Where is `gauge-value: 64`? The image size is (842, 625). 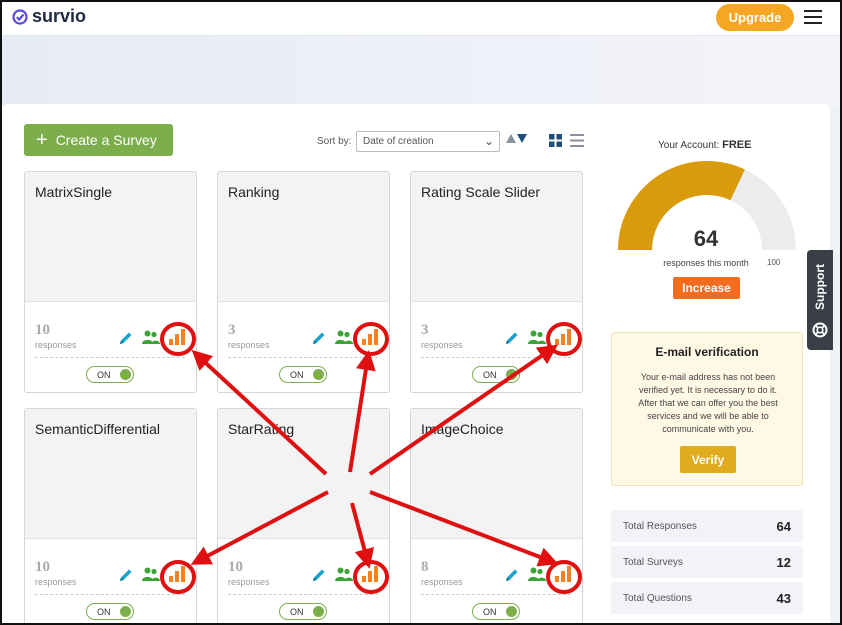 gauge-value: 64 is located at coordinates (706, 238).